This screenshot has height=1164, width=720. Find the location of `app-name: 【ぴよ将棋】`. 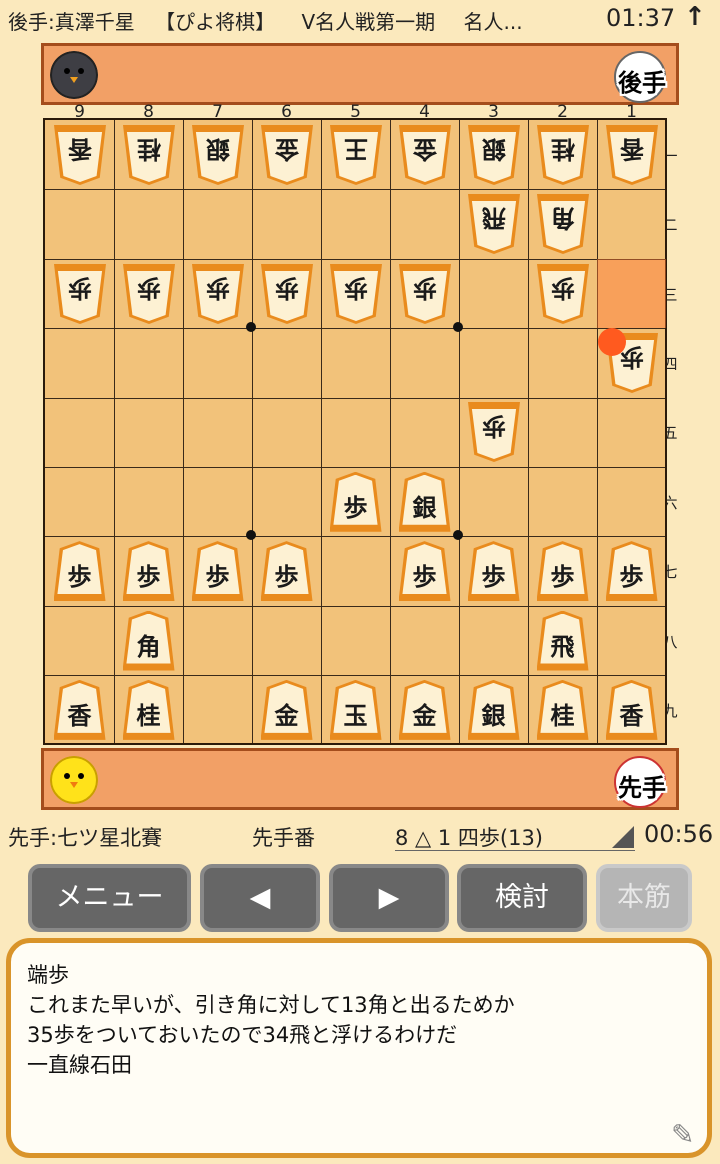

app-name: 【ぴよ将棋】 is located at coordinates (215, 22).